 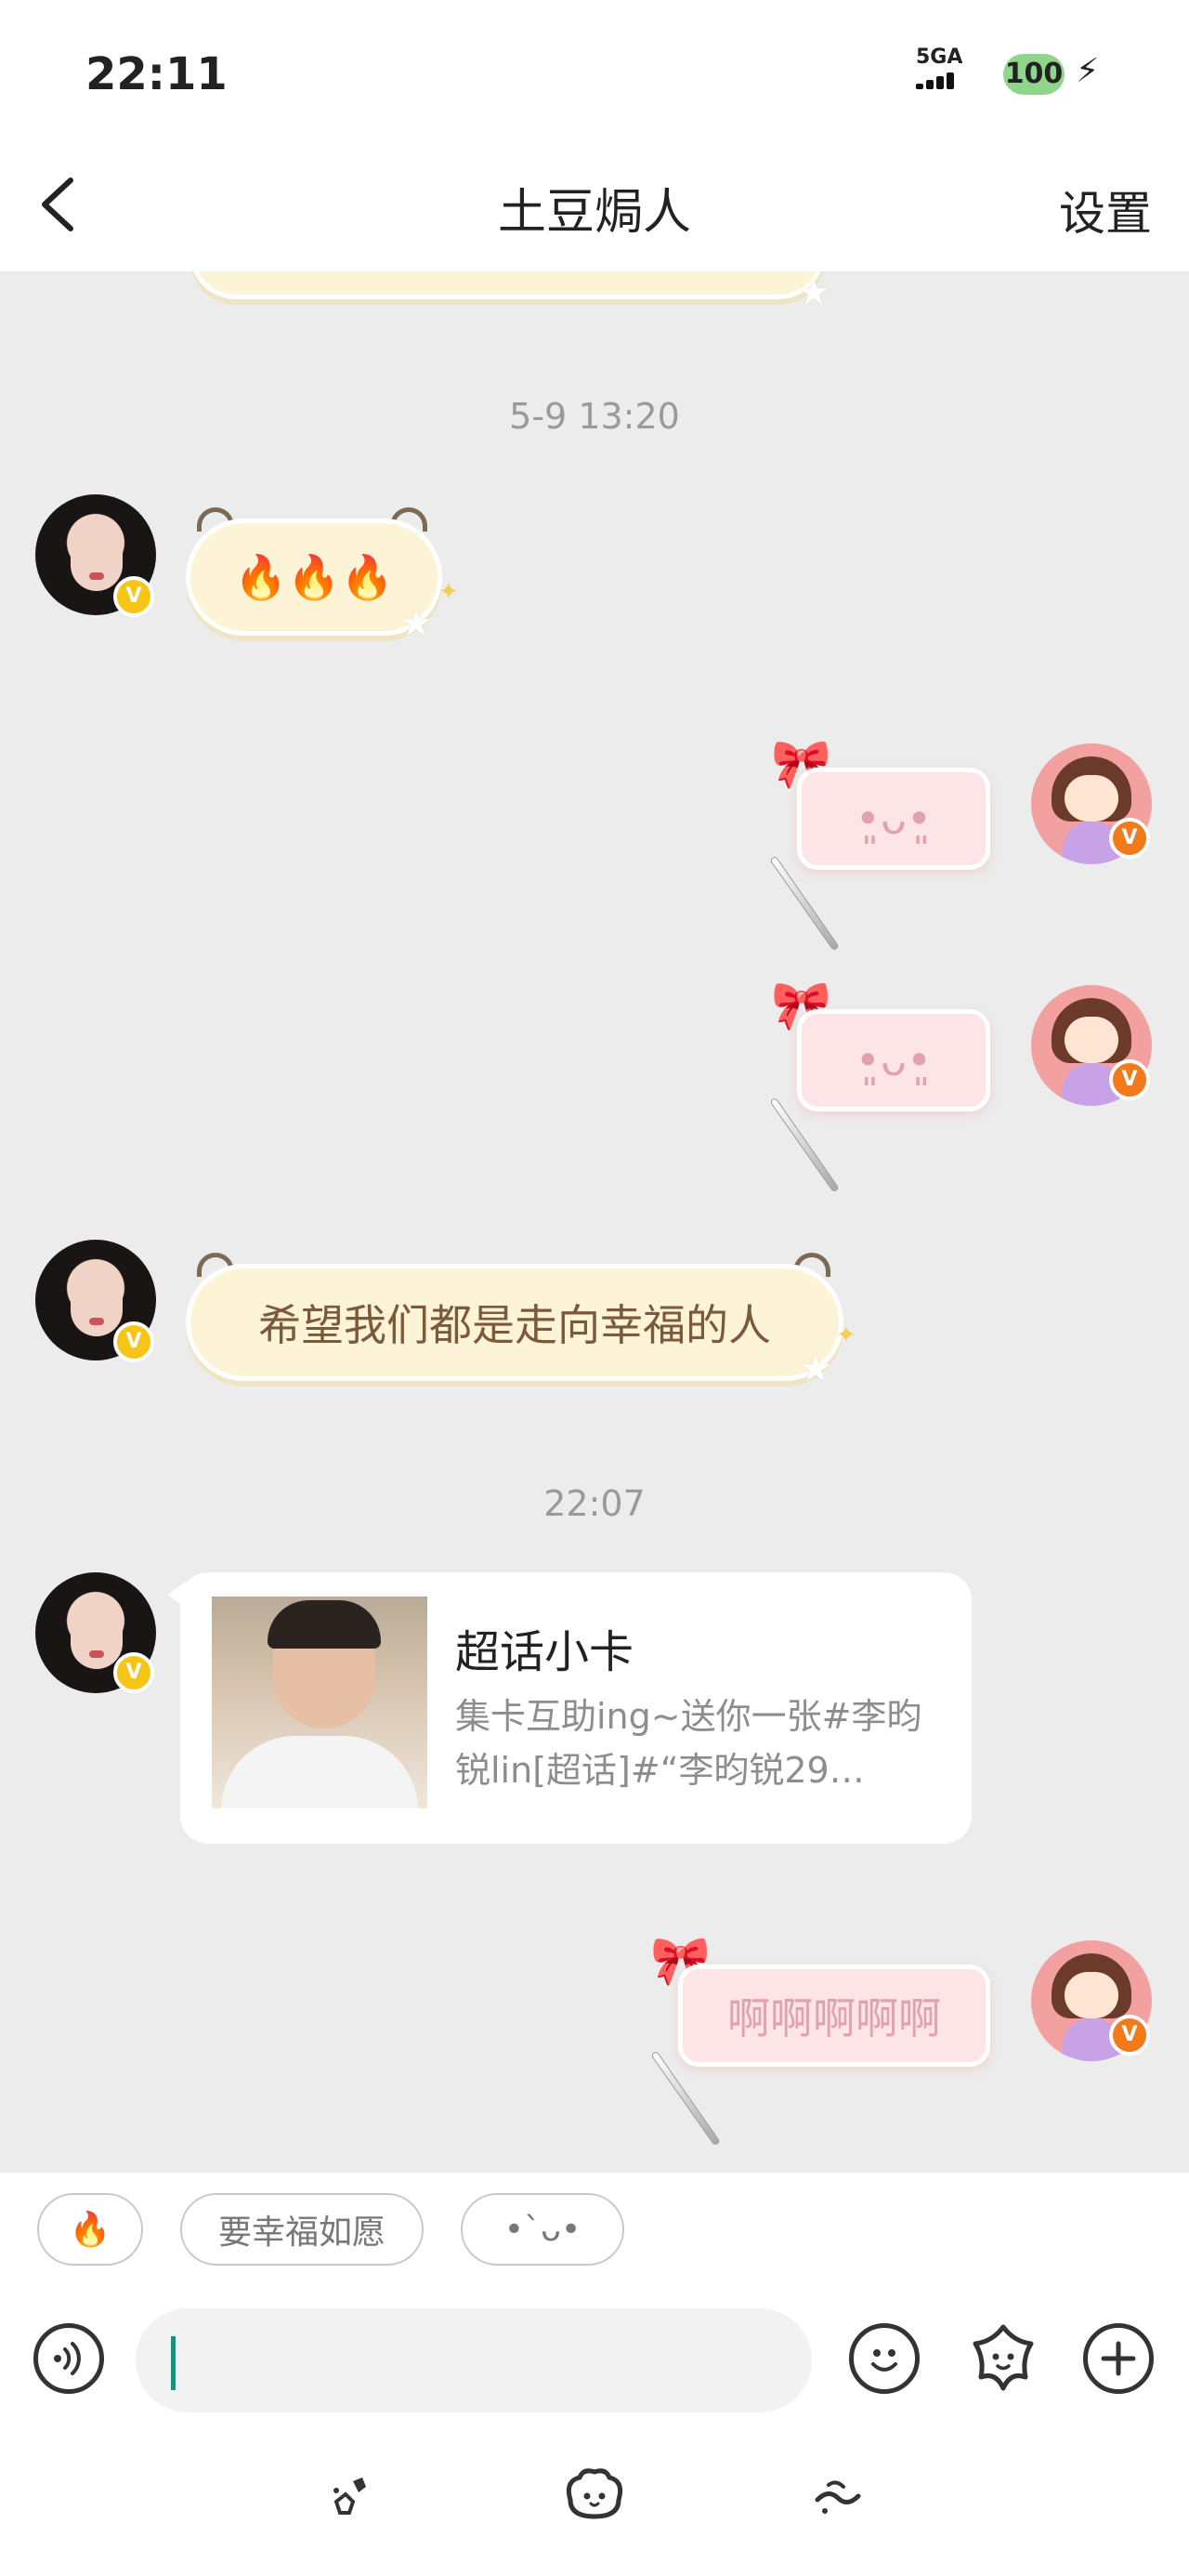 What do you see at coordinates (350, 2496) in the screenshot?
I see `shapes-glyph` at bounding box center [350, 2496].